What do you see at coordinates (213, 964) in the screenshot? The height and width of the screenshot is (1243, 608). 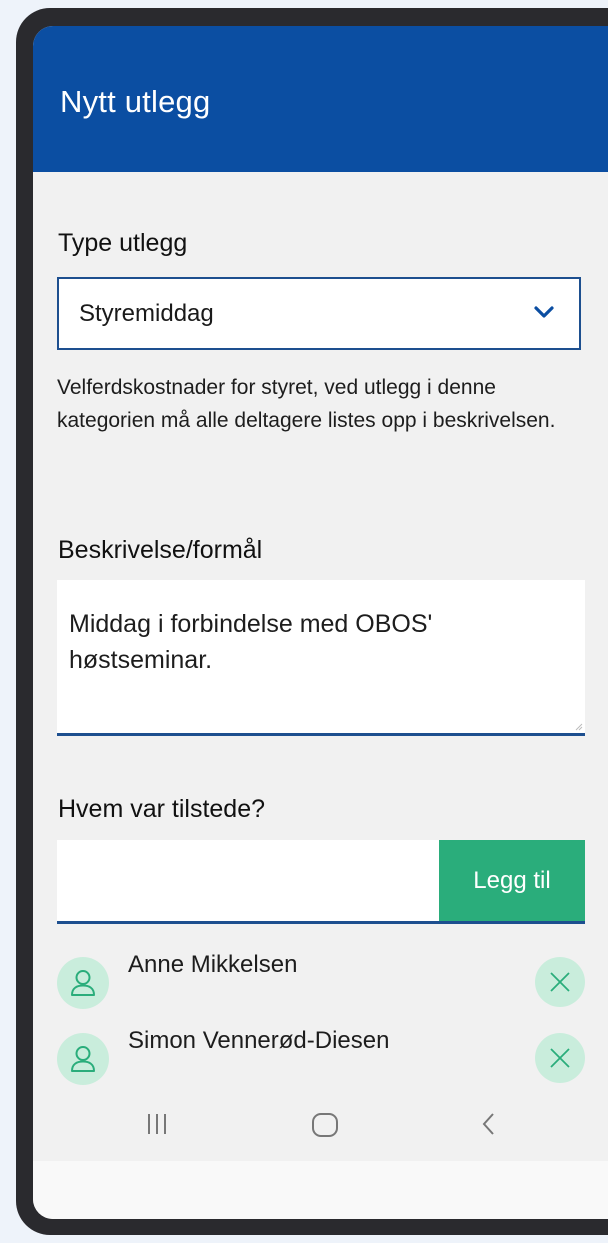 I see `attendee-name: Anne Mikkelsen` at bounding box center [213, 964].